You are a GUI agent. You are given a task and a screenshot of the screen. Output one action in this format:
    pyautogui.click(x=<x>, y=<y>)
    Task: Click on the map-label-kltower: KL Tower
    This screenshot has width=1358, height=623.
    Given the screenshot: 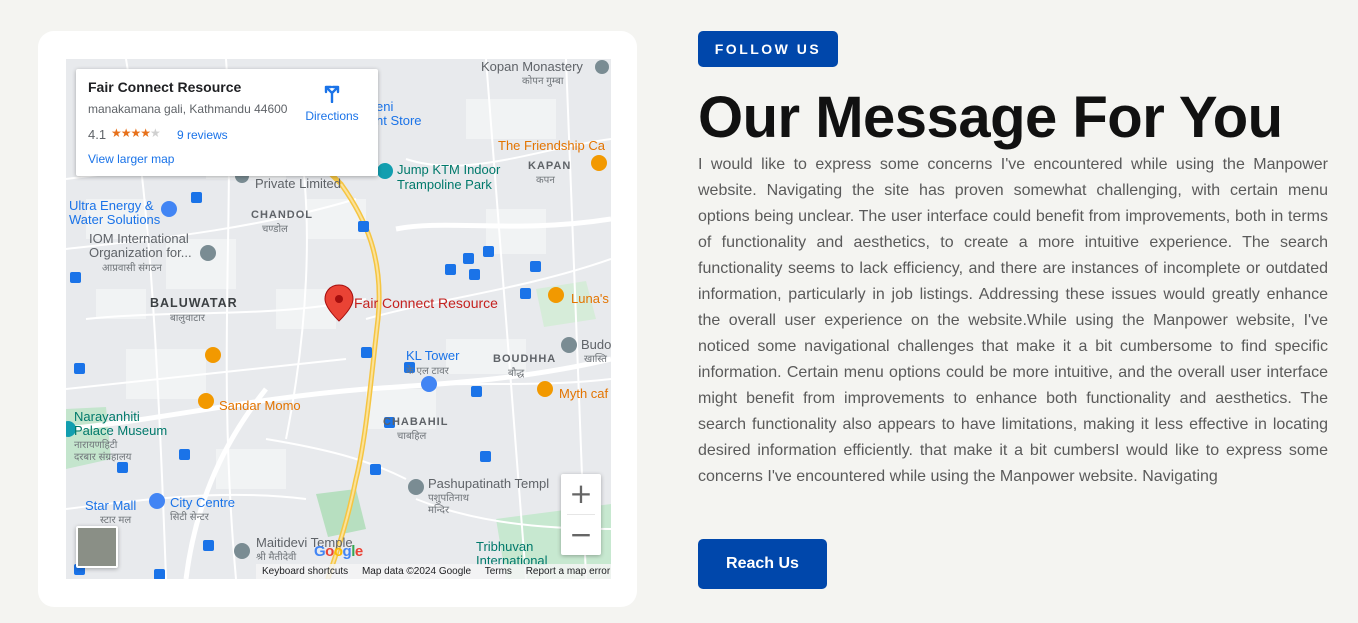 What is the action you would take?
    pyautogui.click(x=433, y=355)
    